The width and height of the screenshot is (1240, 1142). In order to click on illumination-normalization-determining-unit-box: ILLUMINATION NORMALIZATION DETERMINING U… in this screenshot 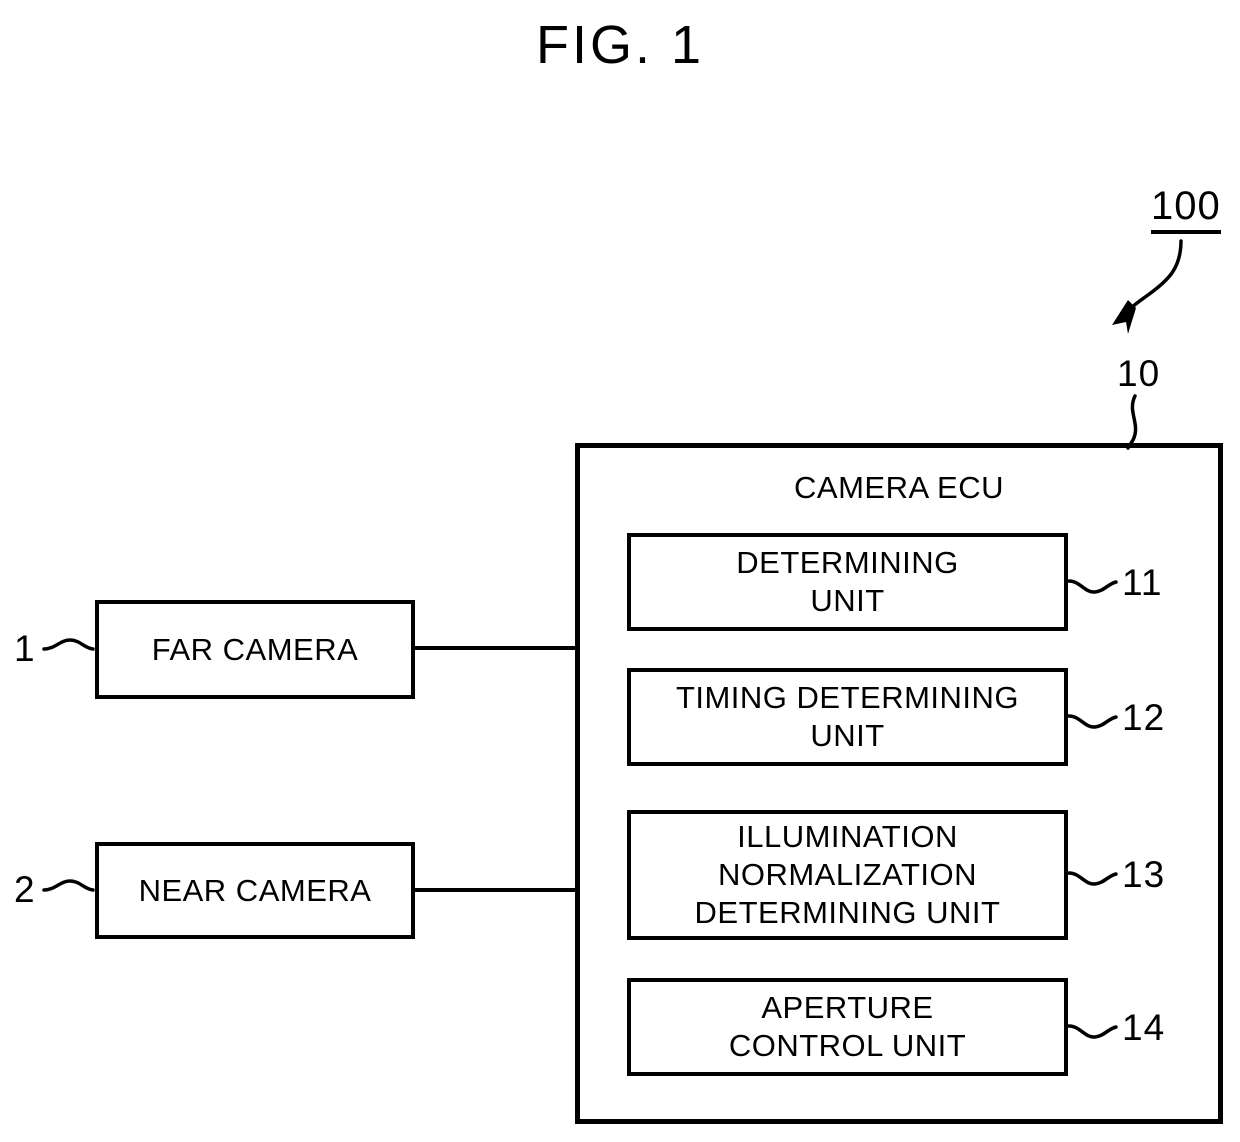, I will do `click(847, 875)`.